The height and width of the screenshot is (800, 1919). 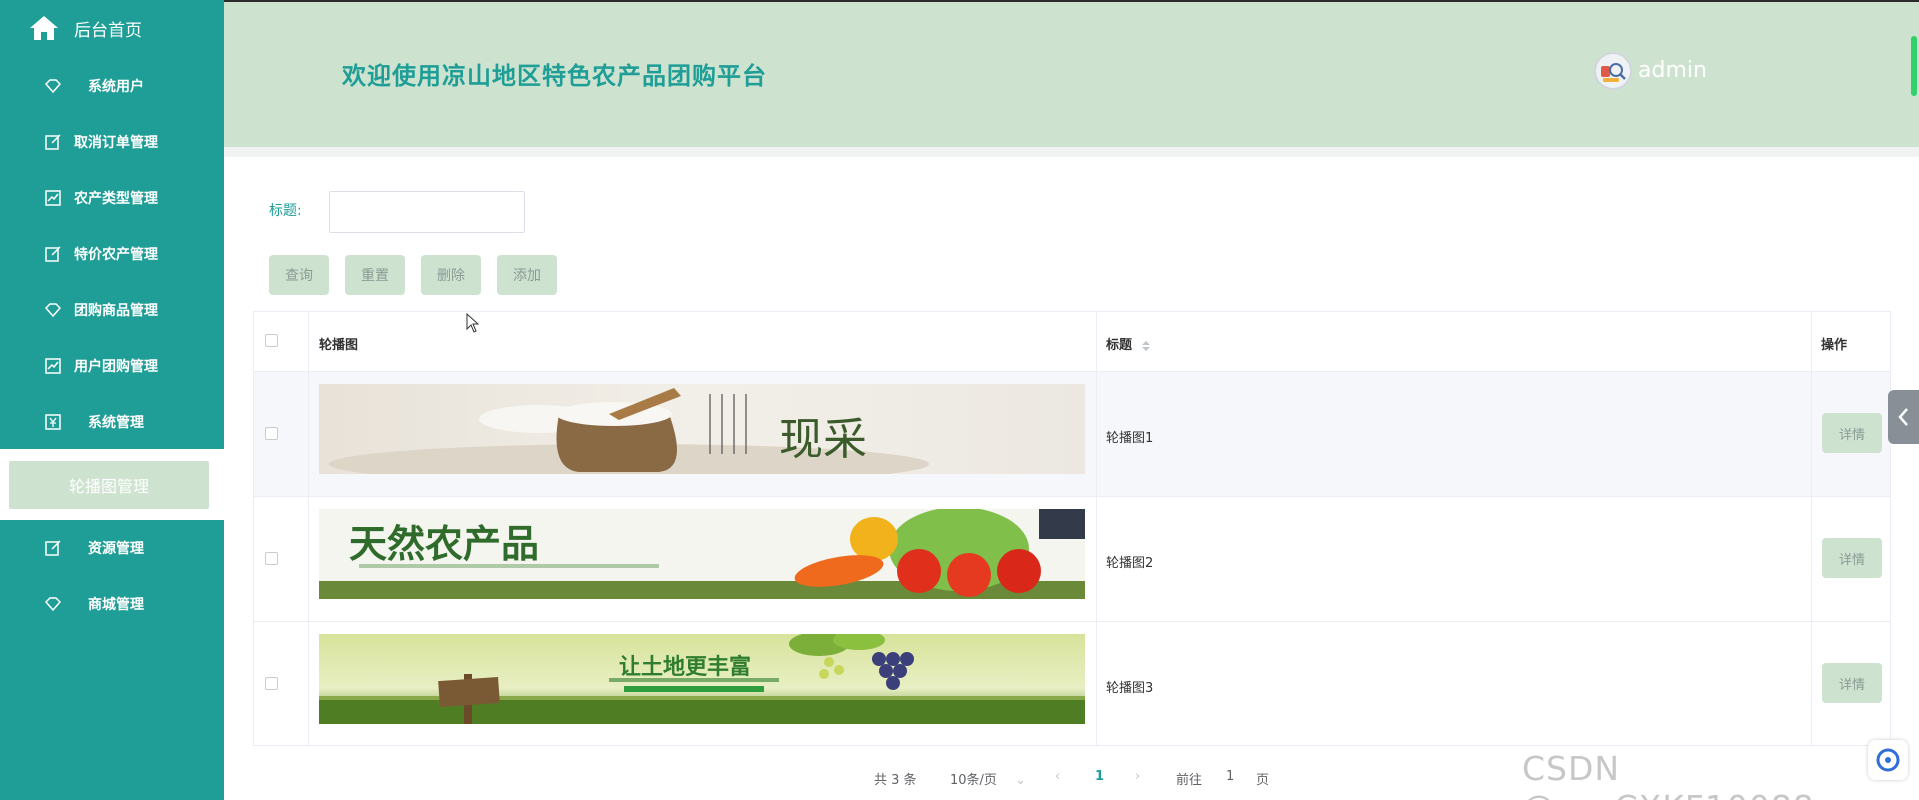 I want to click on banner-image-1: 现采, so click(x=702, y=429).